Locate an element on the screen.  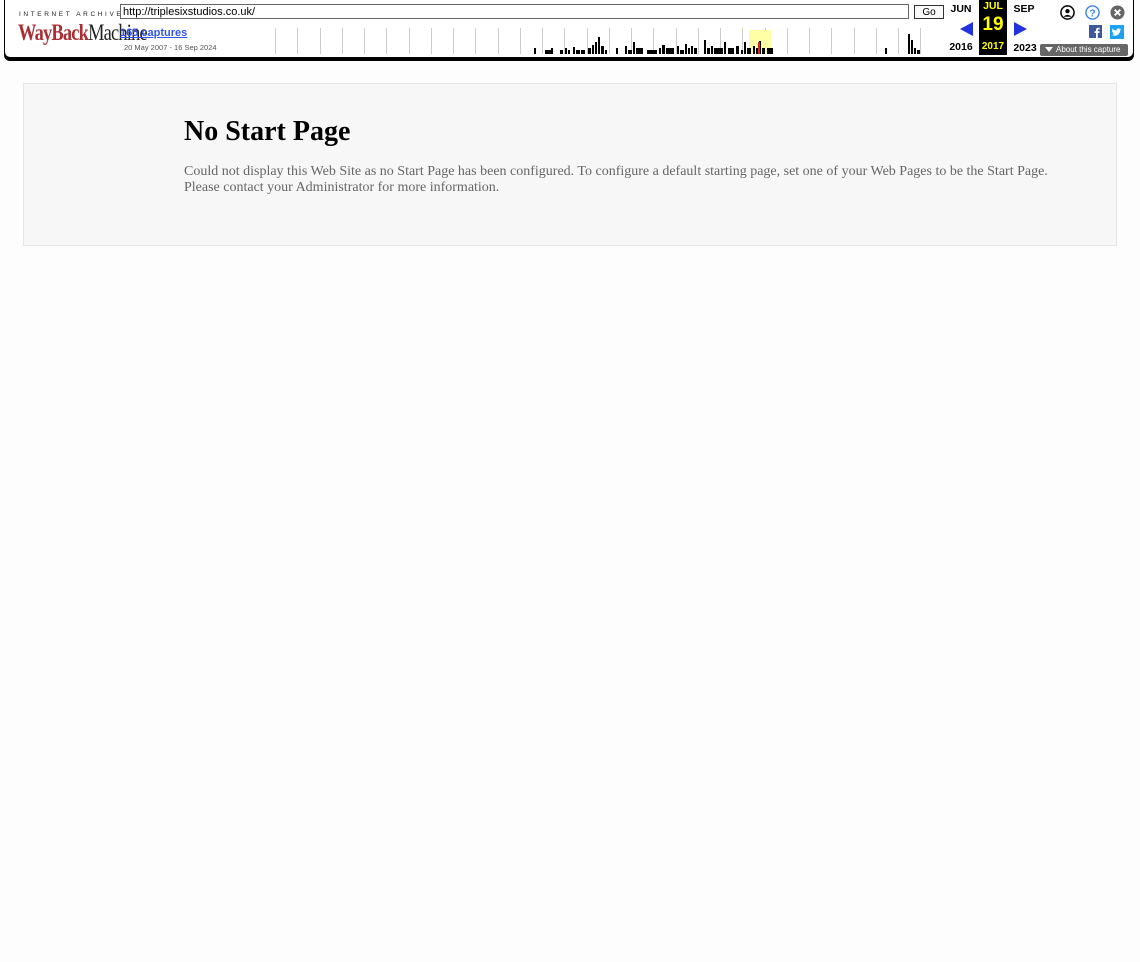
facebook-icon is located at coordinates (1095, 31).